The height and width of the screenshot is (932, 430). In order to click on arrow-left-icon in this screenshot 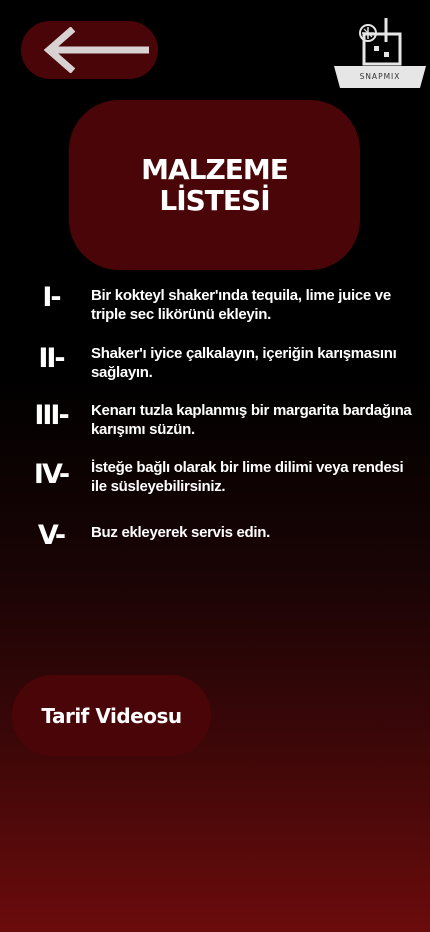, I will do `click(96, 50)`.